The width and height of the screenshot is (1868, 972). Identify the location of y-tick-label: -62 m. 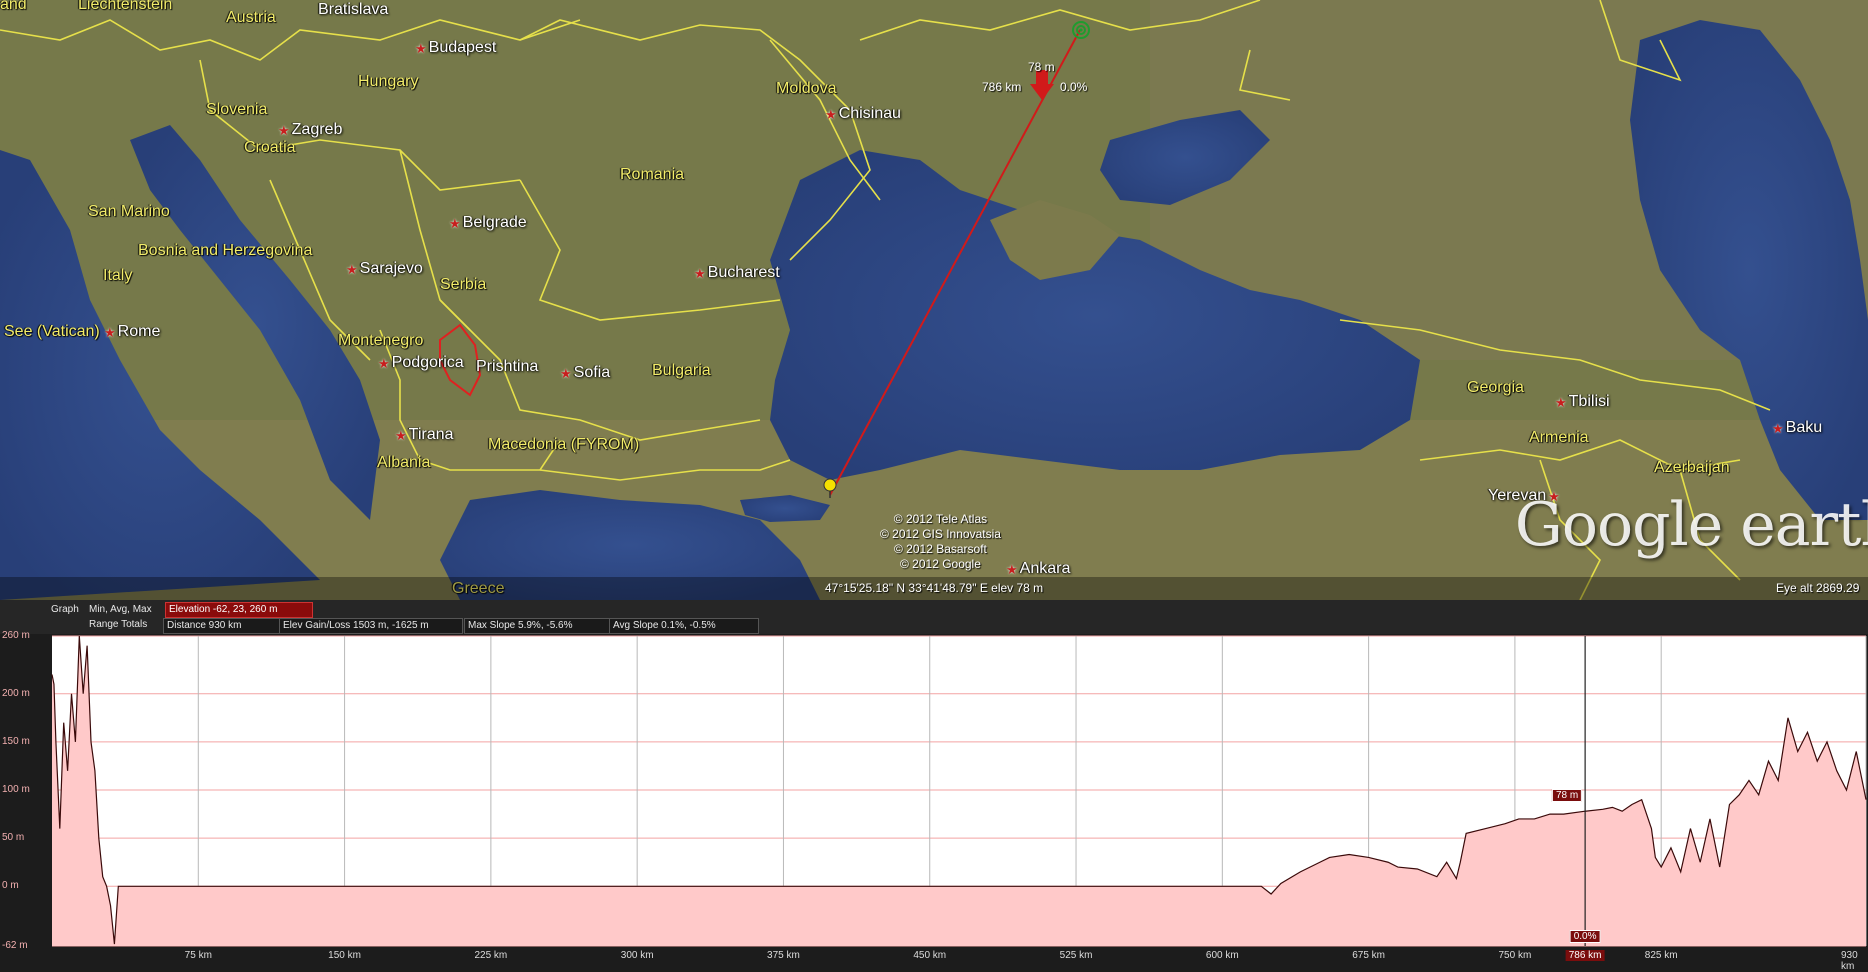
(15, 945).